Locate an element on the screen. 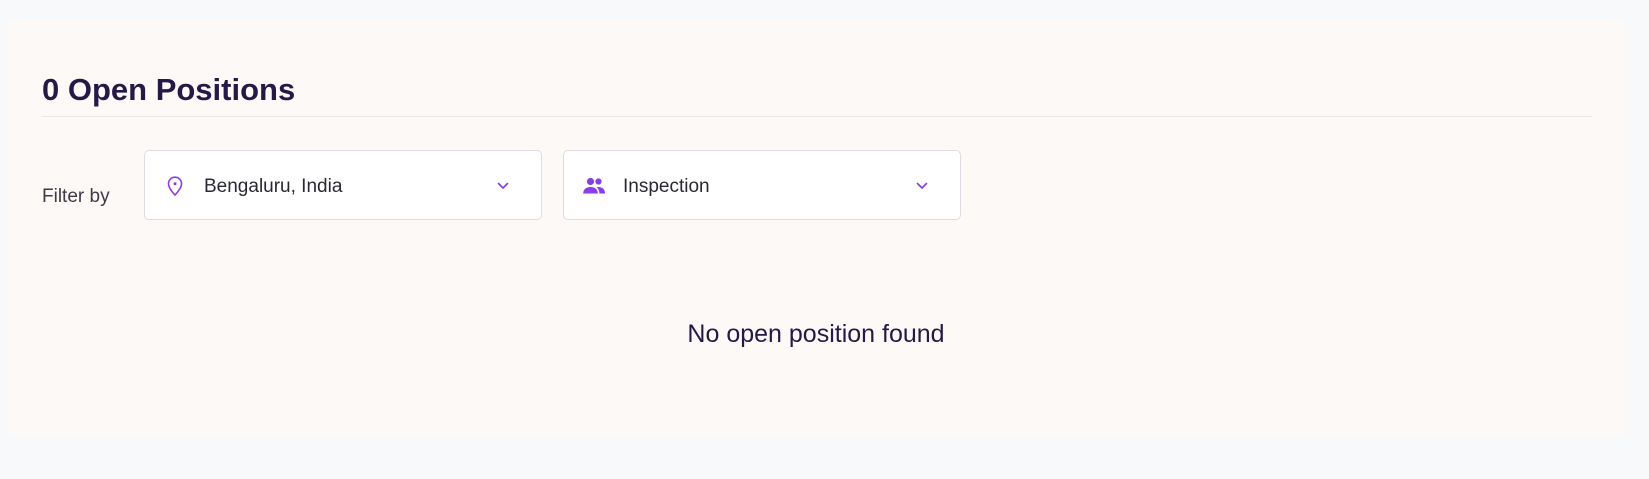 This screenshot has width=1649, height=479. people-icon is located at coordinates (594, 186).